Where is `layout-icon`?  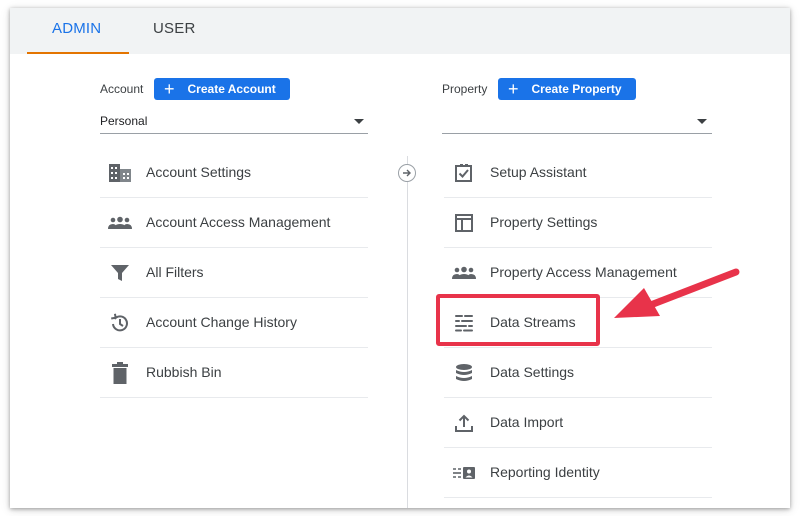 layout-icon is located at coordinates (464, 223).